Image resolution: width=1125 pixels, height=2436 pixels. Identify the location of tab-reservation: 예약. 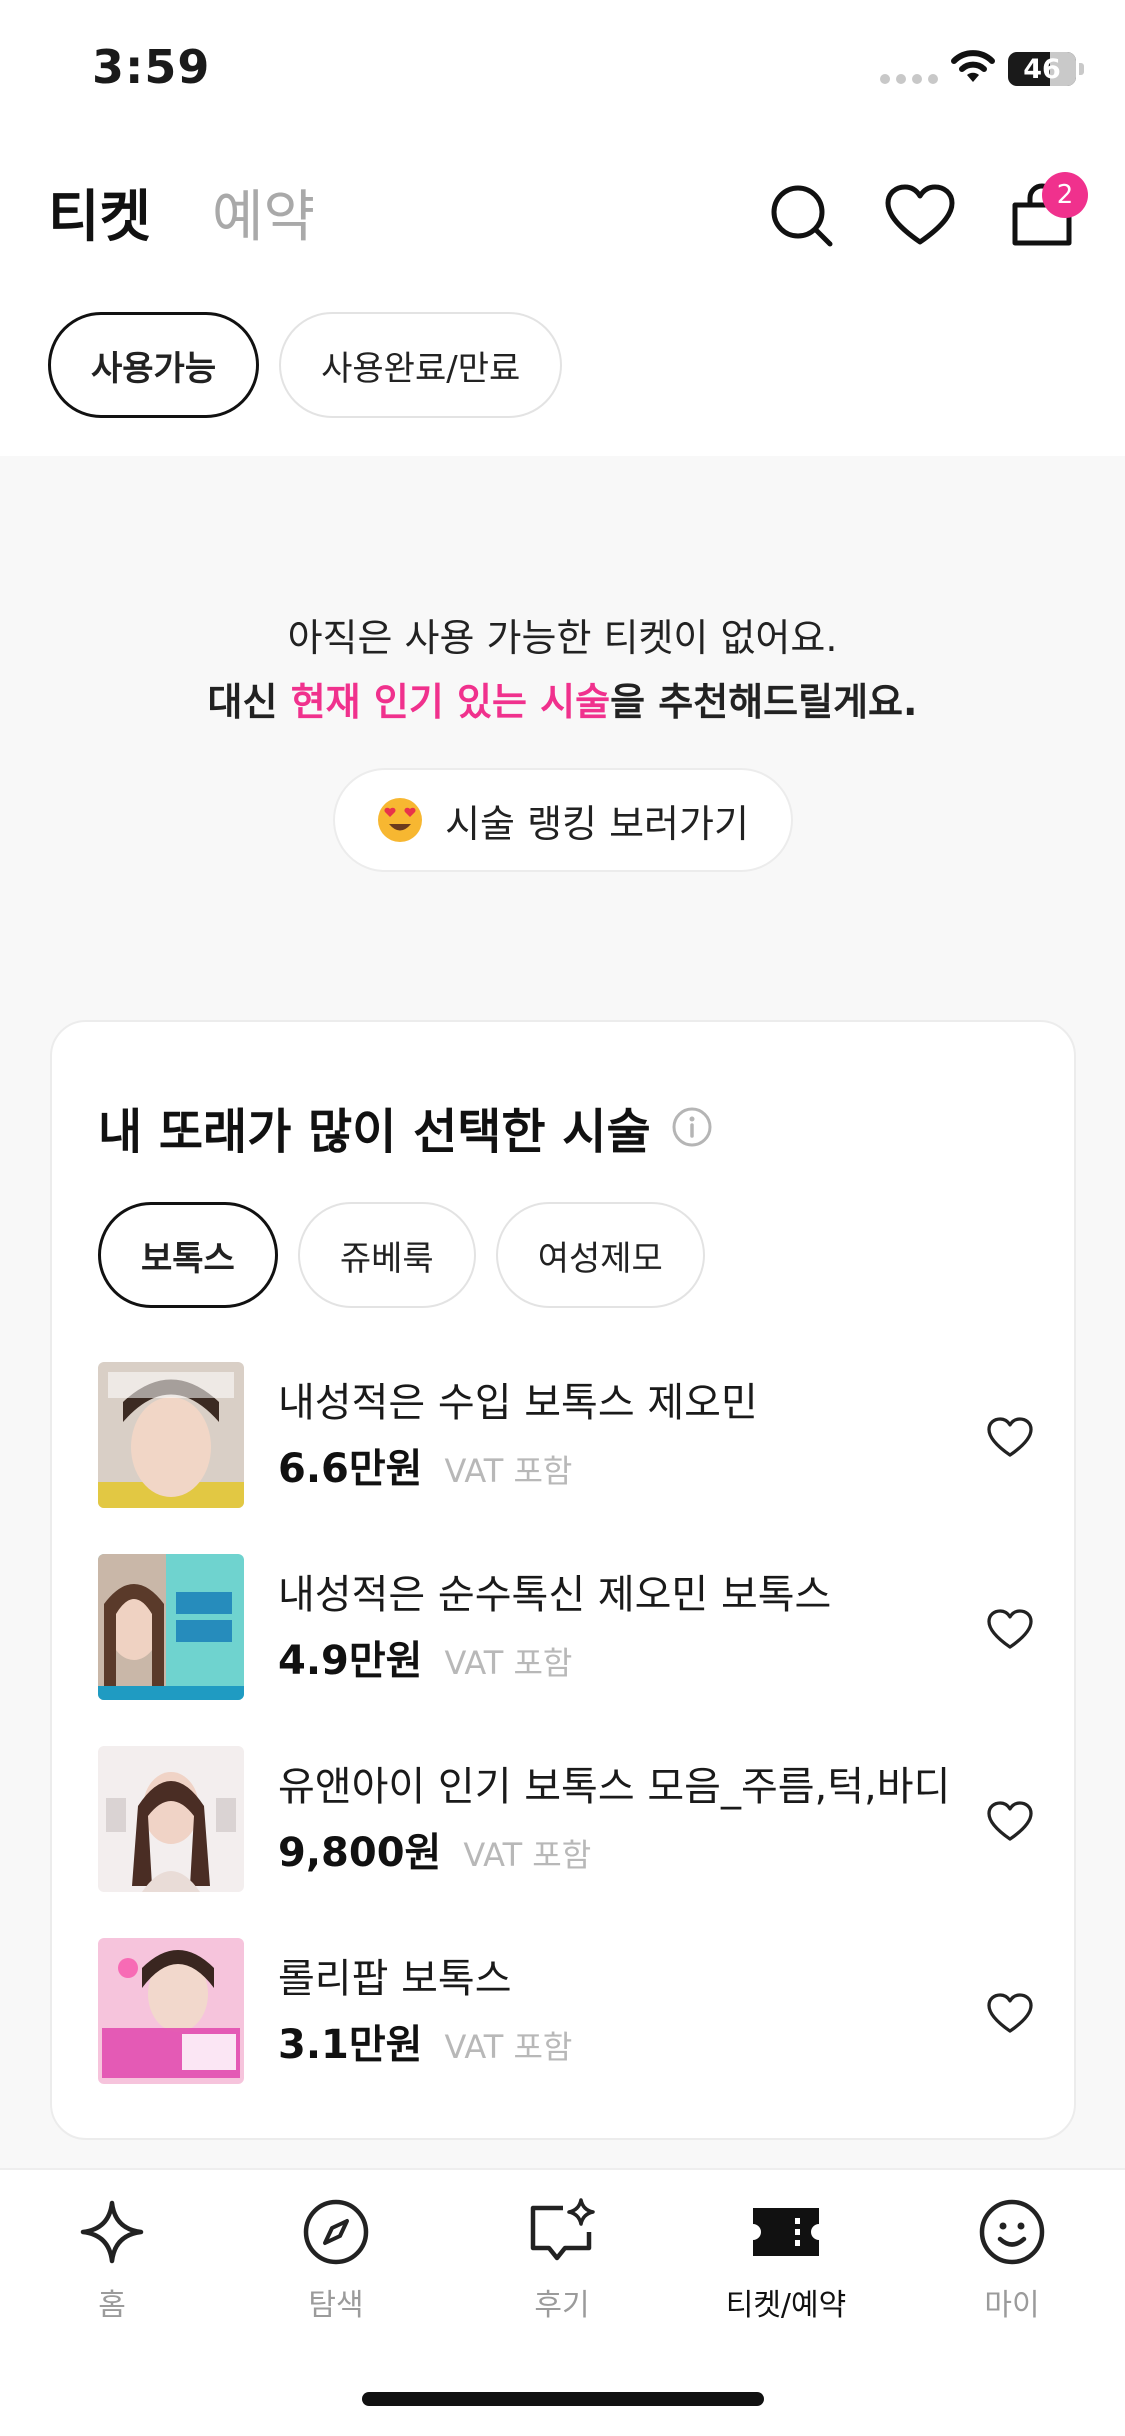
(263, 212).